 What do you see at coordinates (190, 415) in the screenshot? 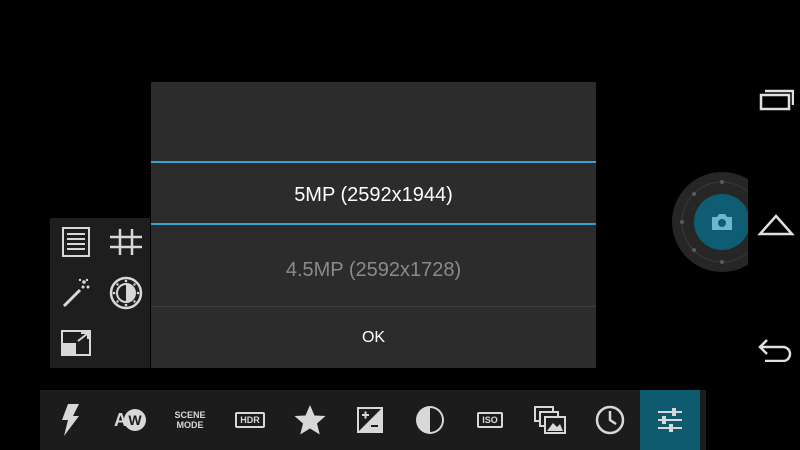
I see `scene-mode-label-1: SCENE` at bounding box center [190, 415].